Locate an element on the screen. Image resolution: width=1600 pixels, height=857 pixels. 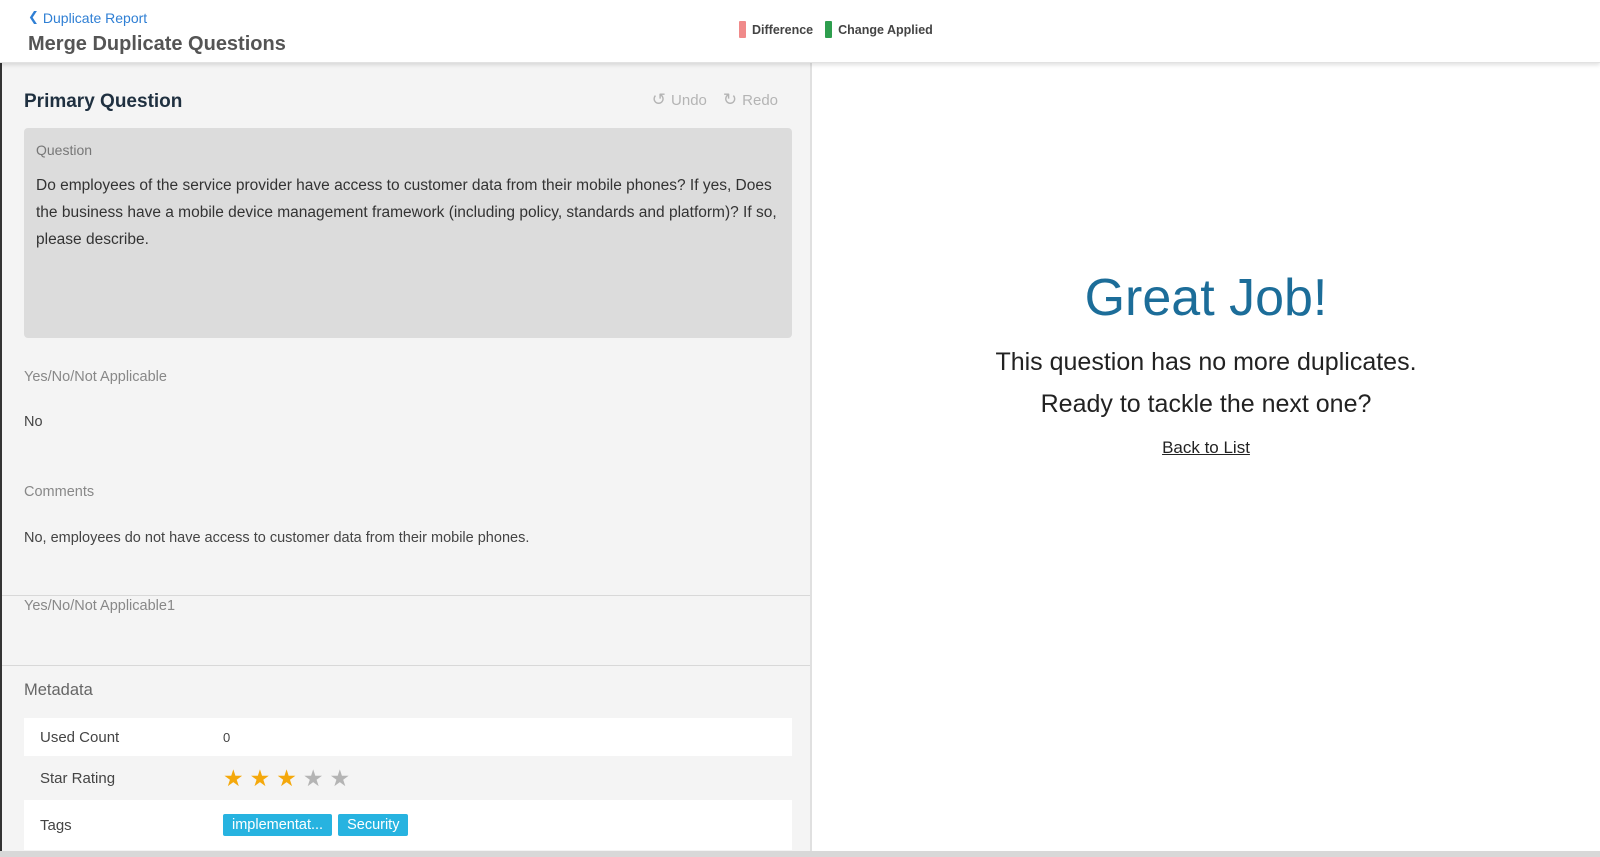
change-legend: Difference Change Applied is located at coordinates (836, 29).